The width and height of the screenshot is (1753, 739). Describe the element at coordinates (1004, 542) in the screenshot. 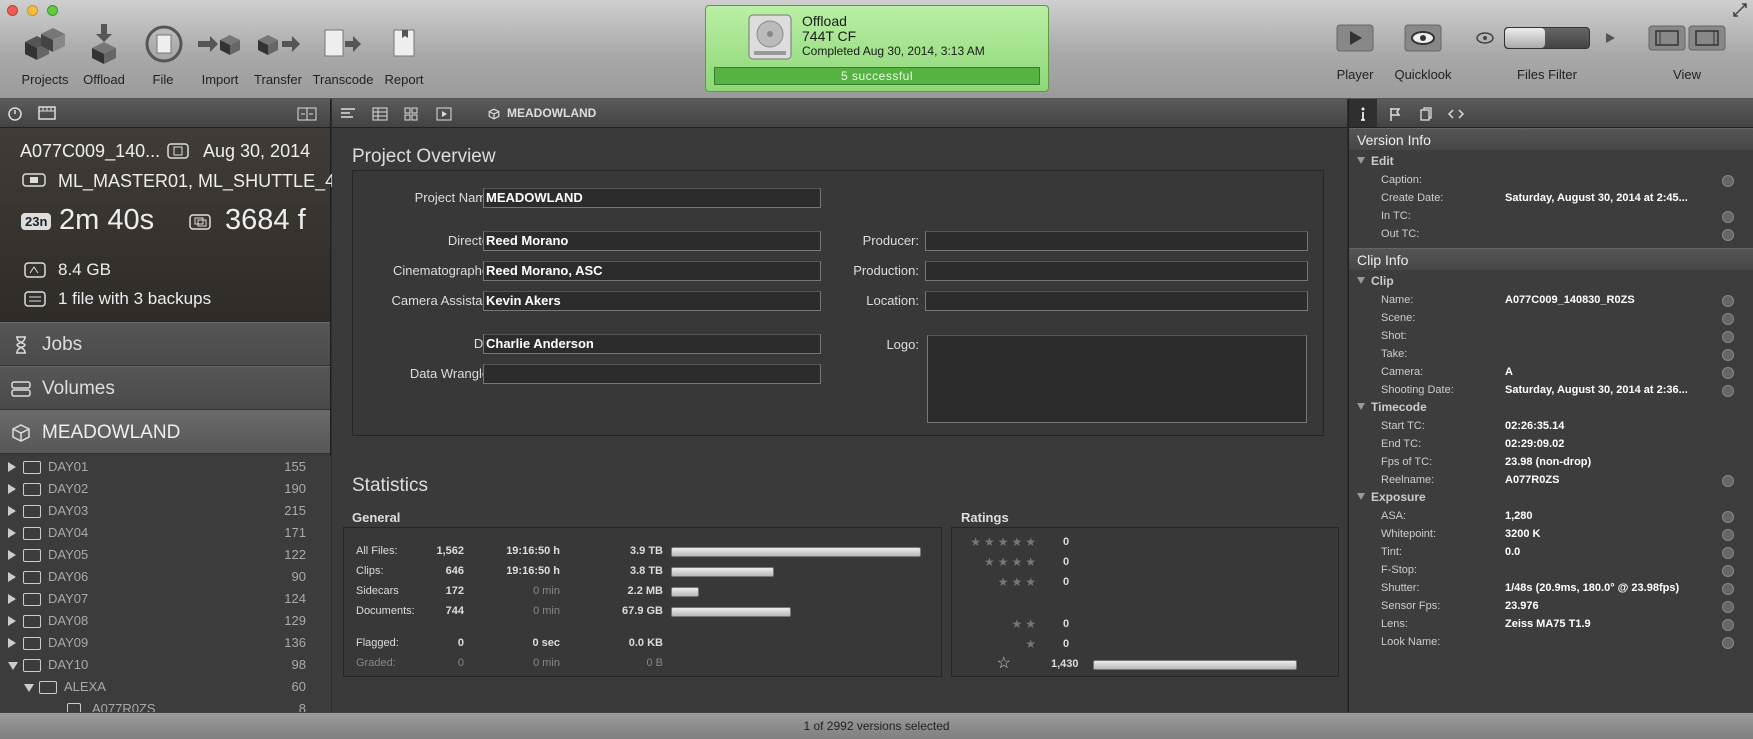

I see `rating-stars: ★★★★★` at that location.